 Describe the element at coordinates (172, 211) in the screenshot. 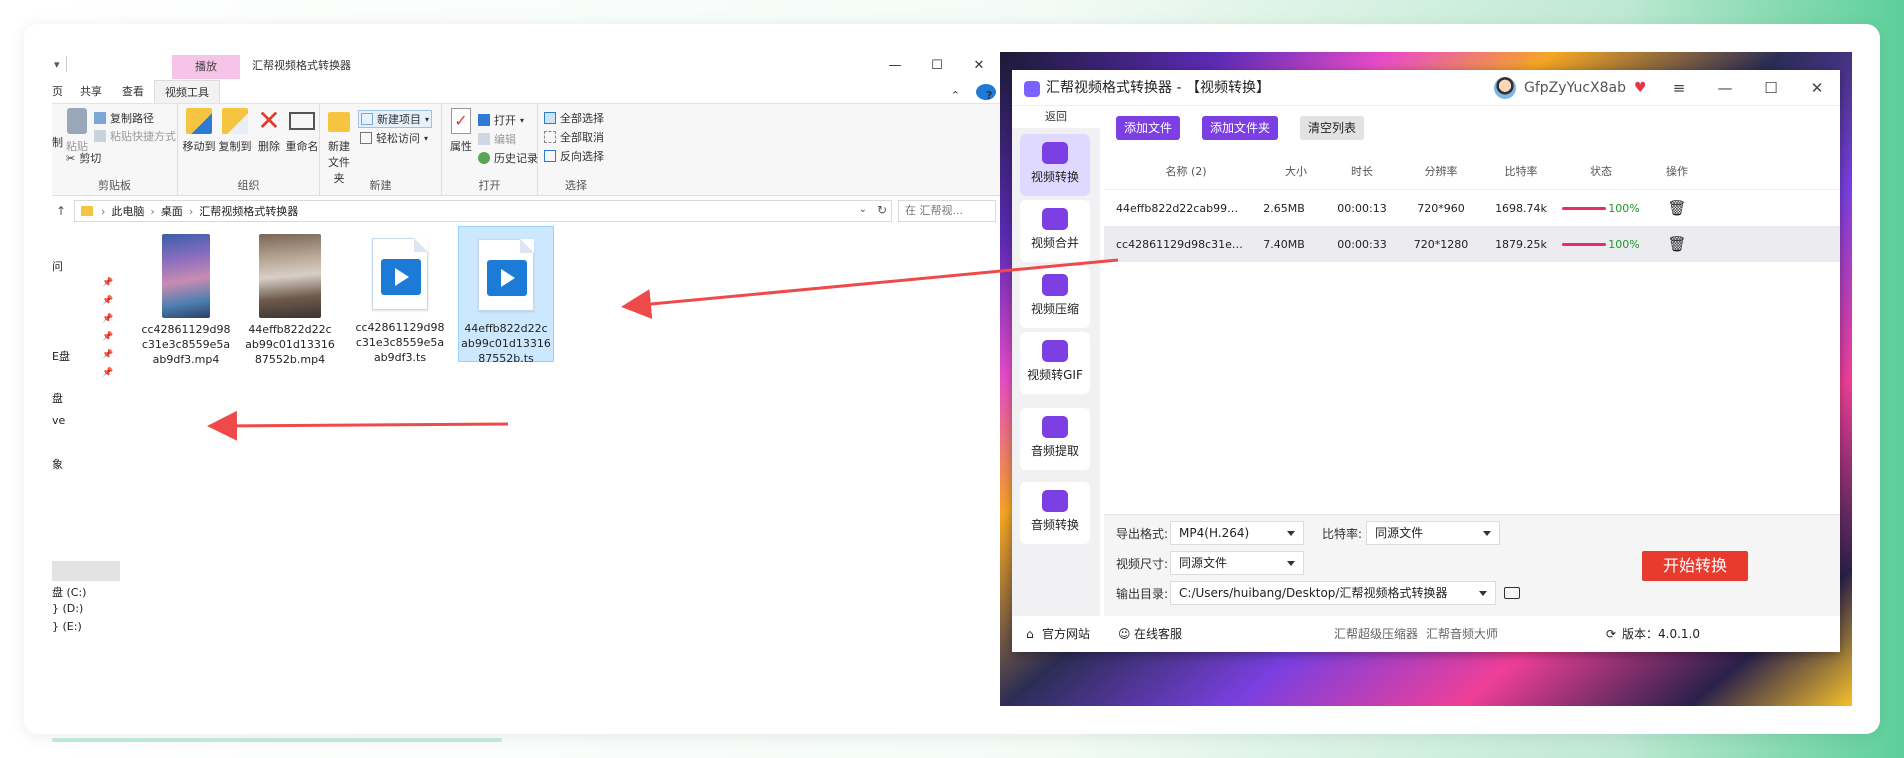

I see `breadcrumb-desktop: 桌面` at that location.